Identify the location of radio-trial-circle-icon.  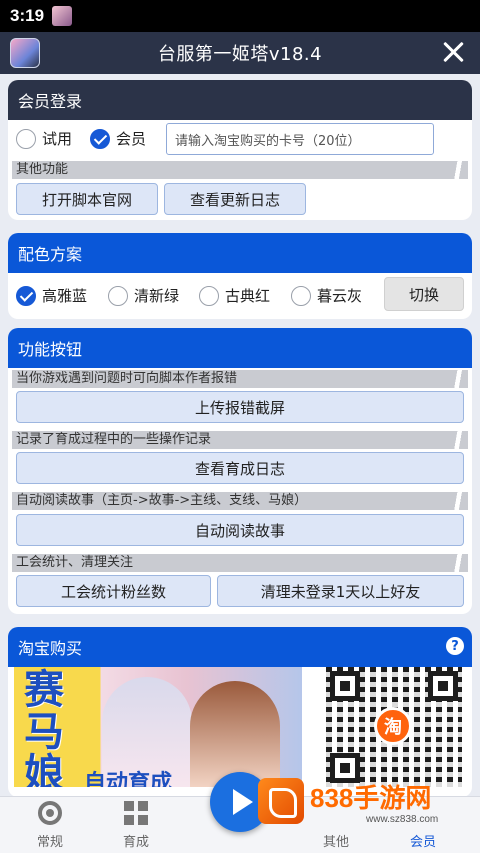
(26, 138).